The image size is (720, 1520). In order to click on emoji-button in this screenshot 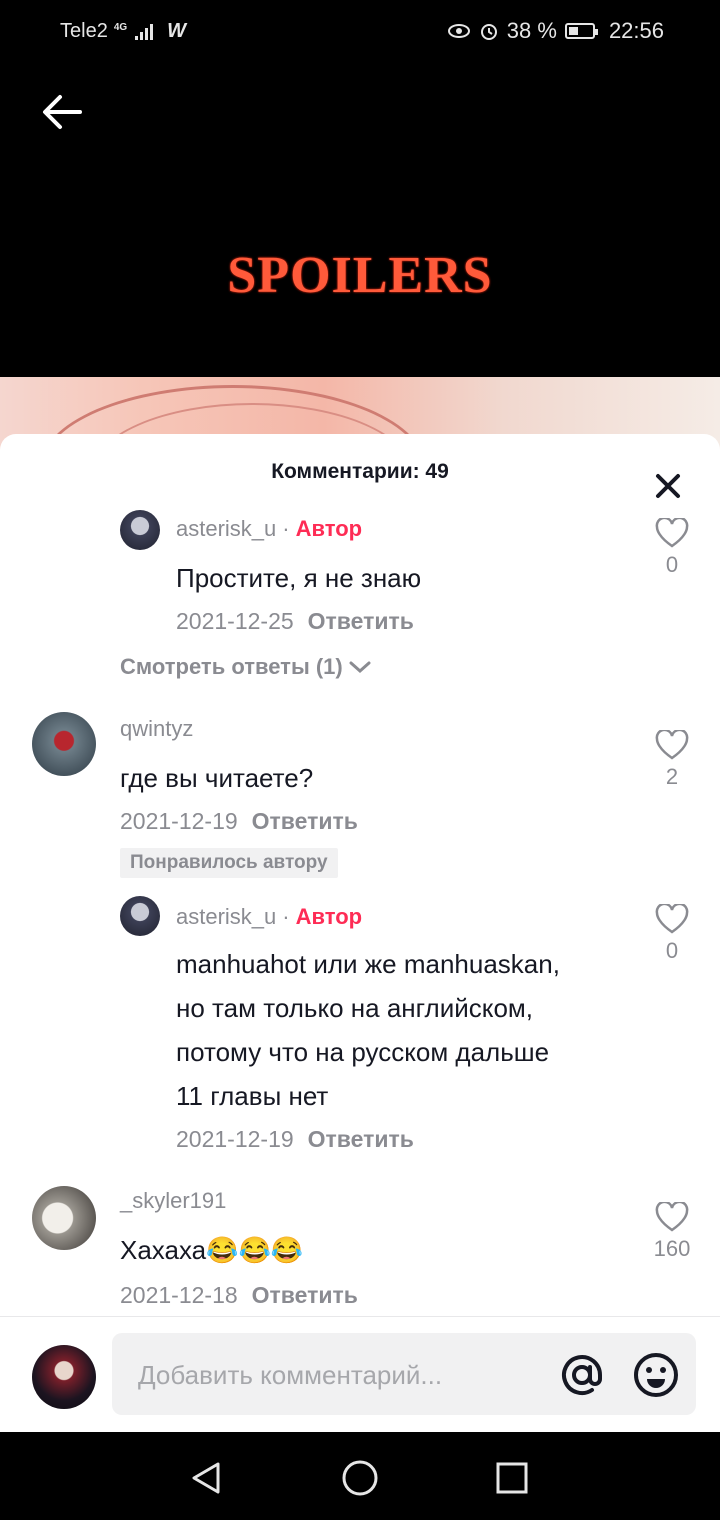, I will do `click(656, 1375)`.